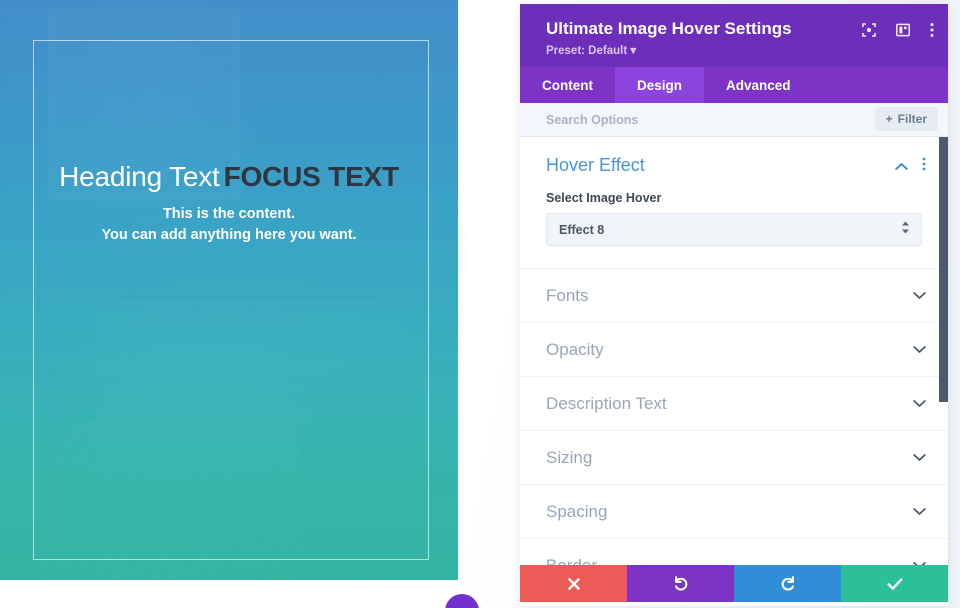 This screenshot has width=960, height=608. I want to click on select-updown-icon, so click(905, 229).